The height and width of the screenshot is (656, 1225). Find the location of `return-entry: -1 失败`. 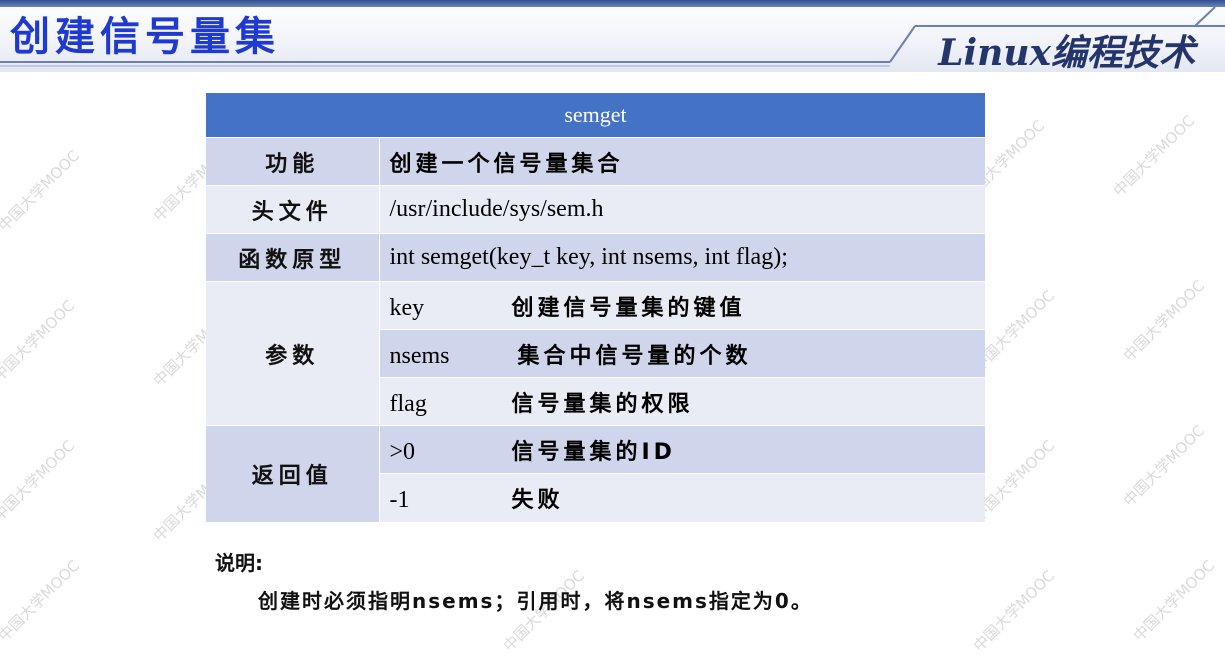

return-entry: -1 失败 is located at coordinates (681, 497).